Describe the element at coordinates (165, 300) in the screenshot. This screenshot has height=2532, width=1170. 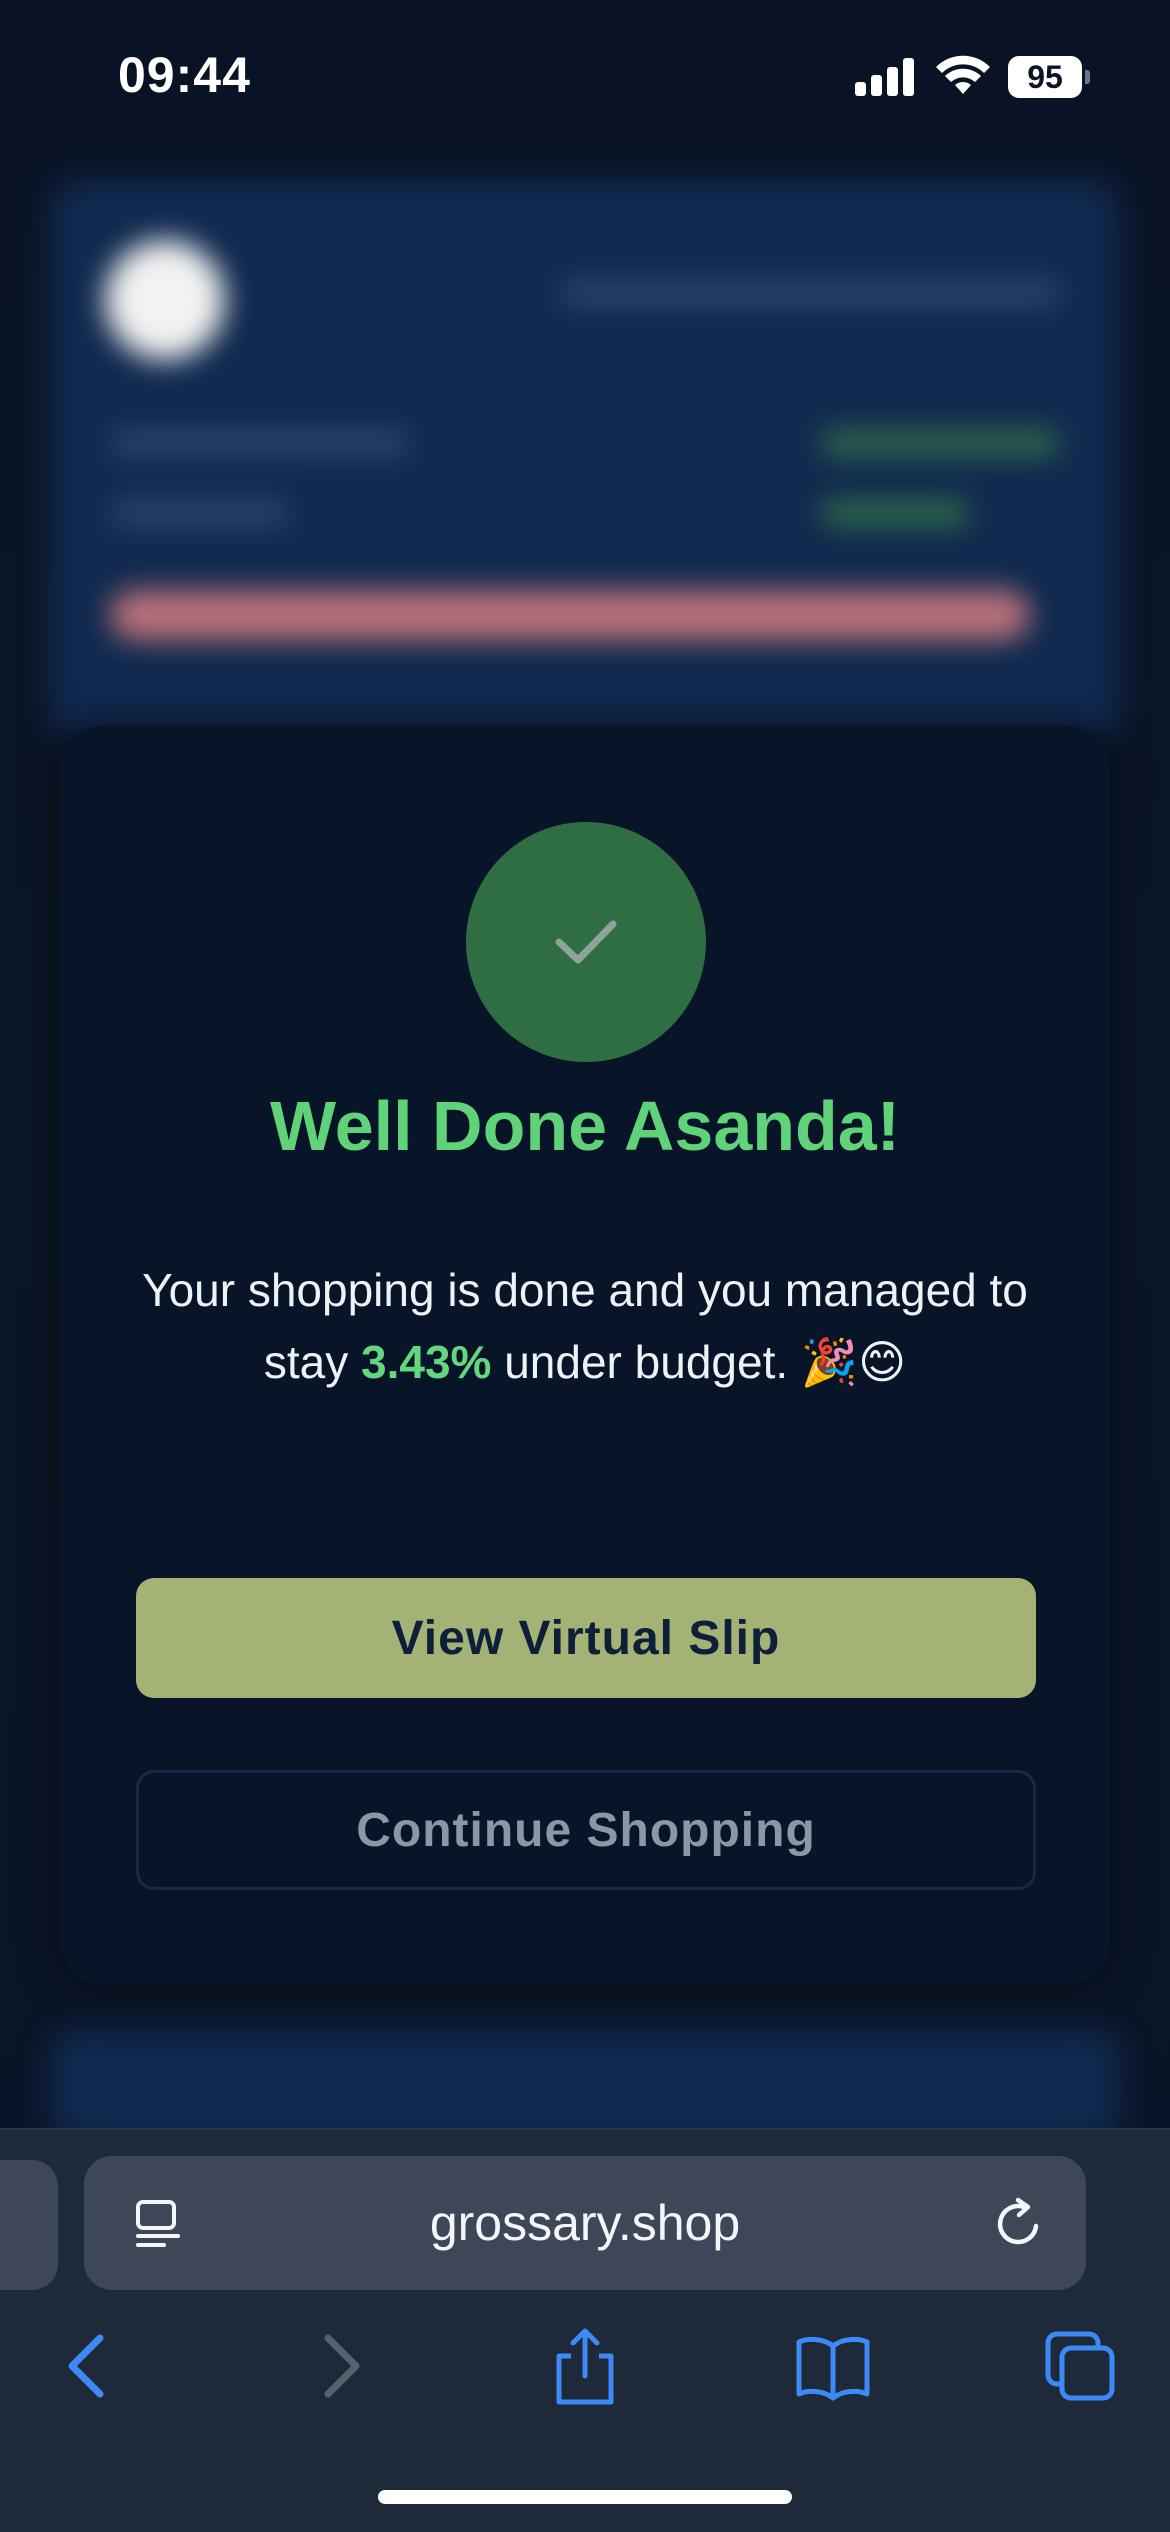
I see `avatar` at that location.